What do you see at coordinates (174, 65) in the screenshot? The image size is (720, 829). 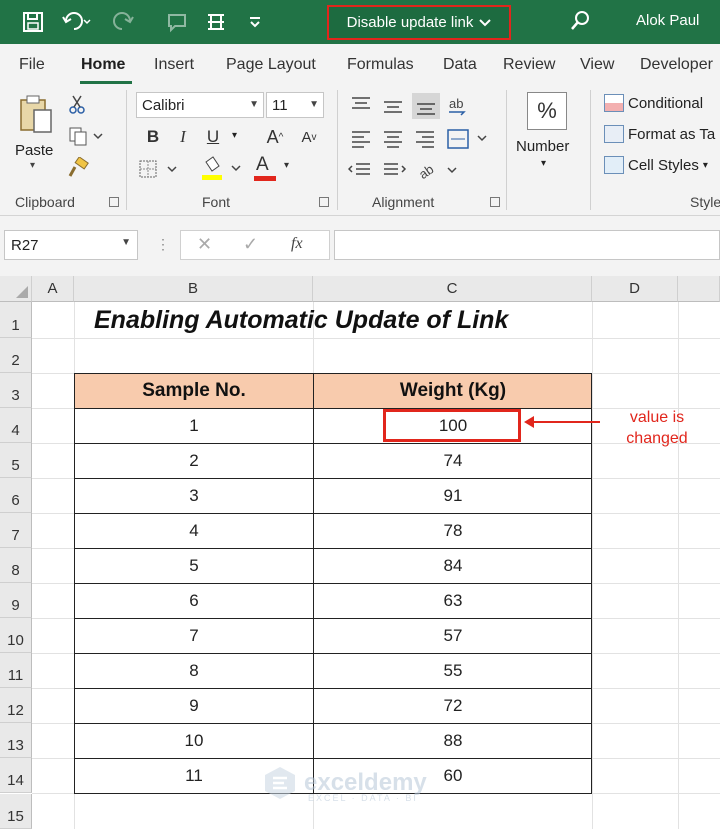 I see `tab-insert: Insert` at bounding box center [174, 65].